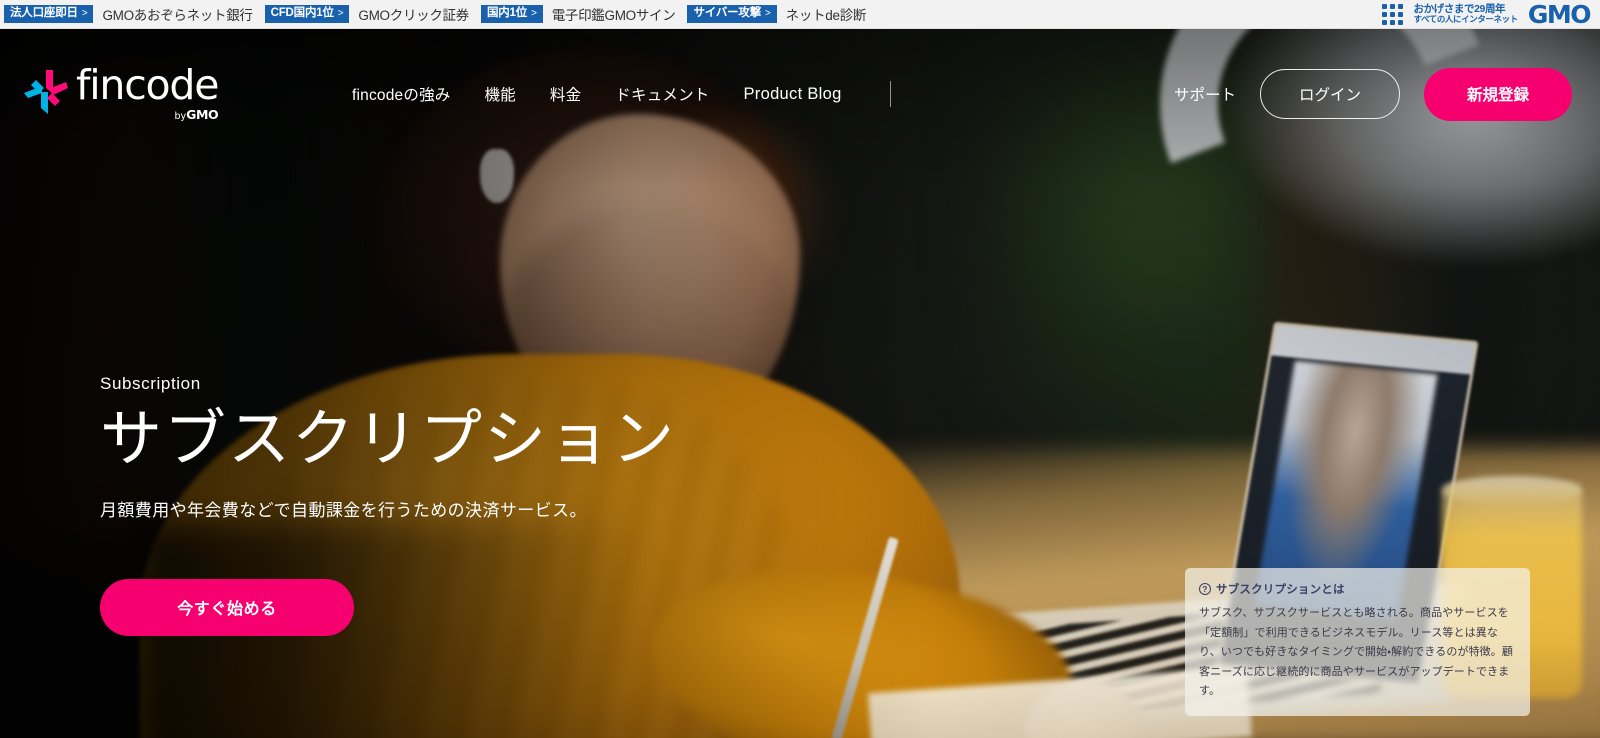 This screenshot has height=738, width=1600. Describe the element at coordinates (1356, 589) in the screenshot. I see `glossary-heading: ? サブスクリプションとは` at that location.